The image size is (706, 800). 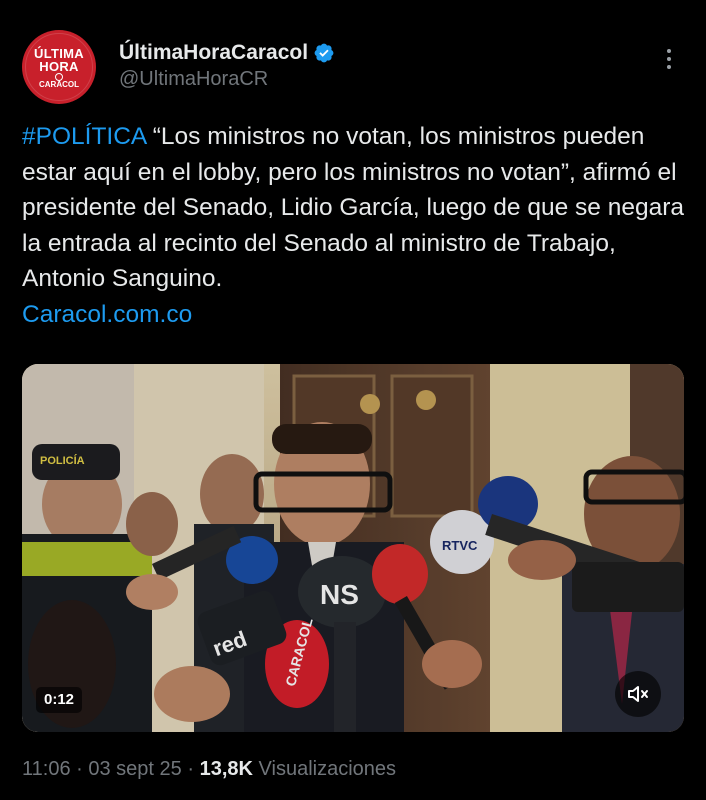 I want to click on author-name-row: ÚltimaHoraCaracol, so click(x=227, y=53).